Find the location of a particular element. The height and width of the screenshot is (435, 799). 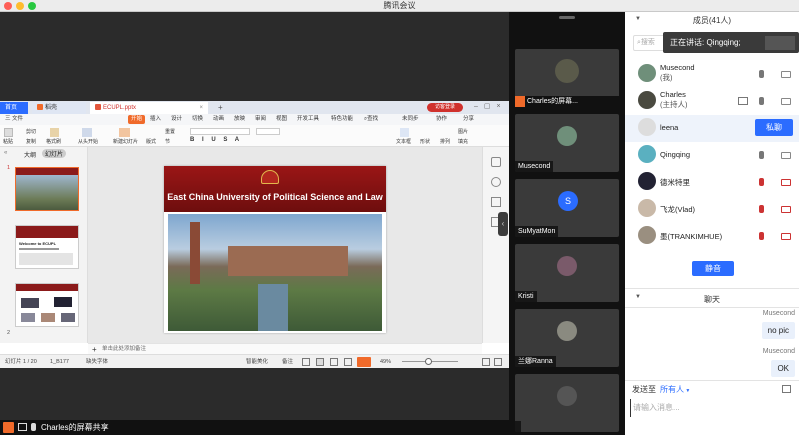

tab-docer: 稻壳 is located at coordinates (59, 108).